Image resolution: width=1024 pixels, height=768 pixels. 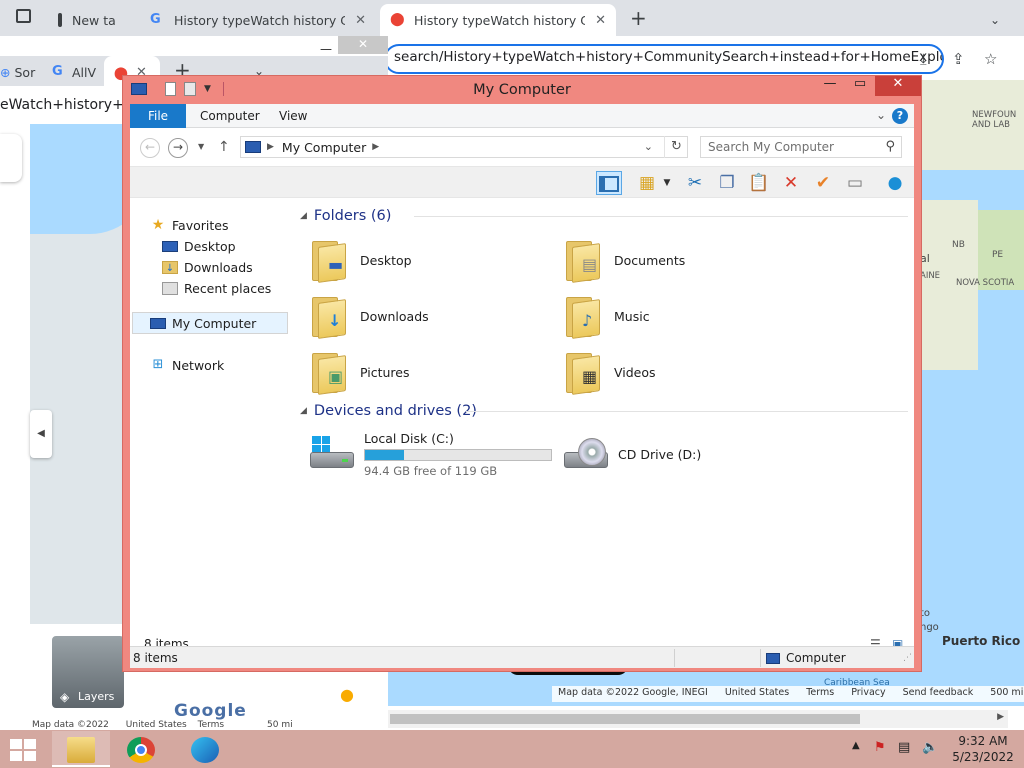 What do you see at coordinates (431, 454) in the screenshot?
I see `drive-local-disk-c: Local Disk (C:) 94.4 GB free of 119 GB` at bounding box center [431, 454].